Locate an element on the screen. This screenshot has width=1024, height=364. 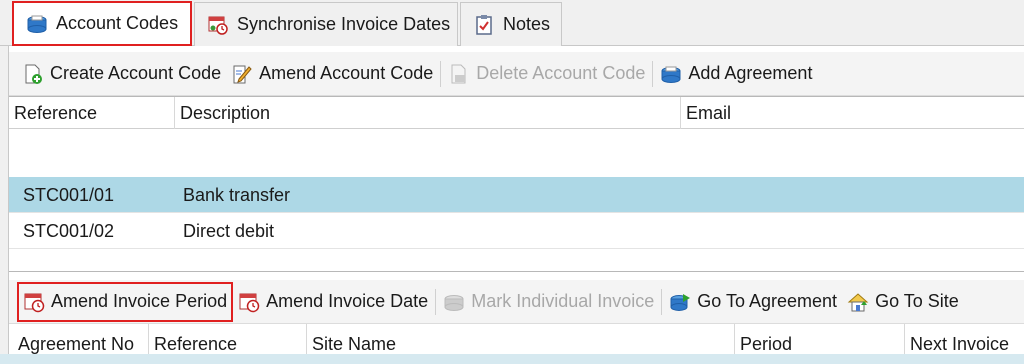
grid-header: Reference Description Email is located at coordinates (516, 113).